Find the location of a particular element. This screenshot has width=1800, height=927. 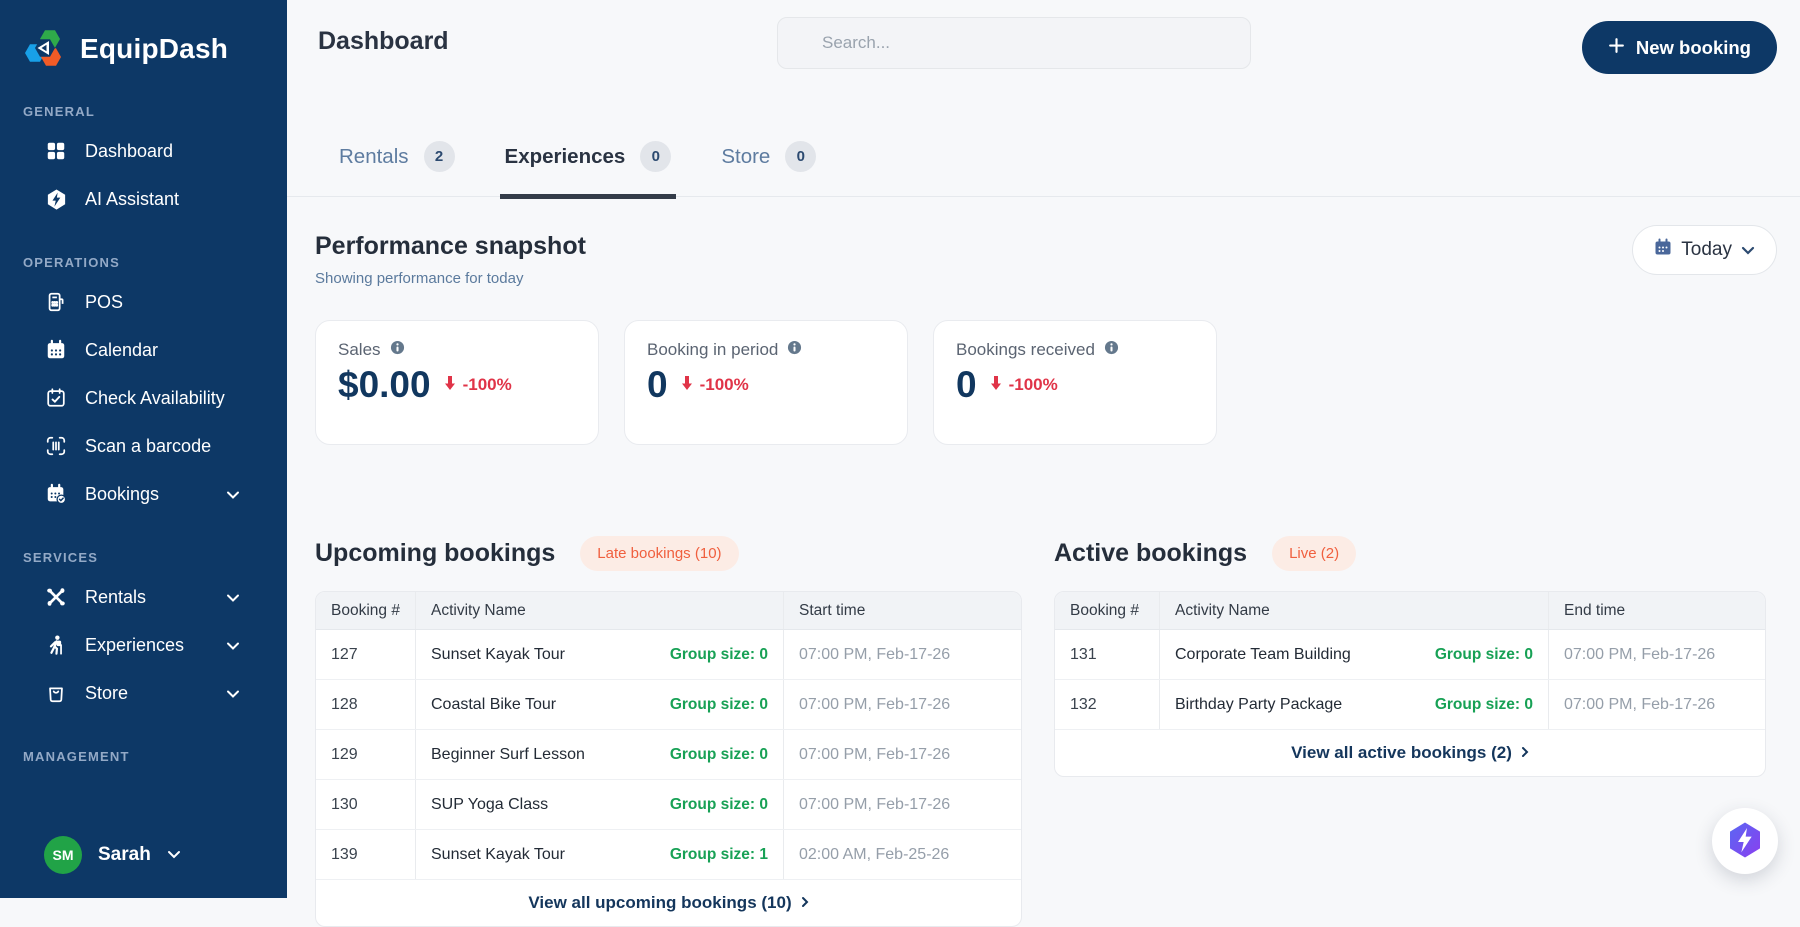

activity-name: SUP Yoga Class is located at coordinates (489, 805).